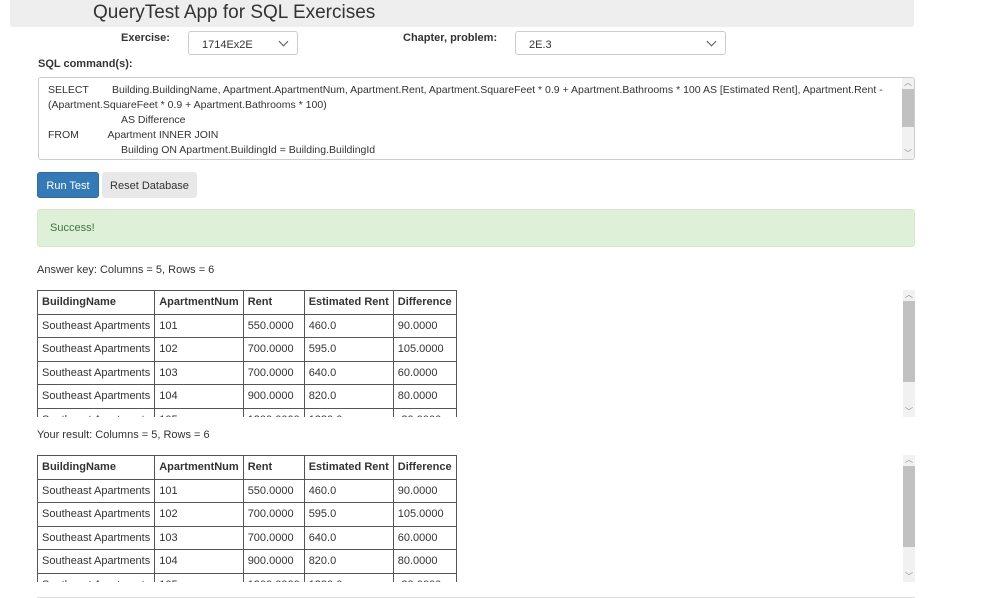  I want to click on table-cell: 820.0, so click(348, 396).